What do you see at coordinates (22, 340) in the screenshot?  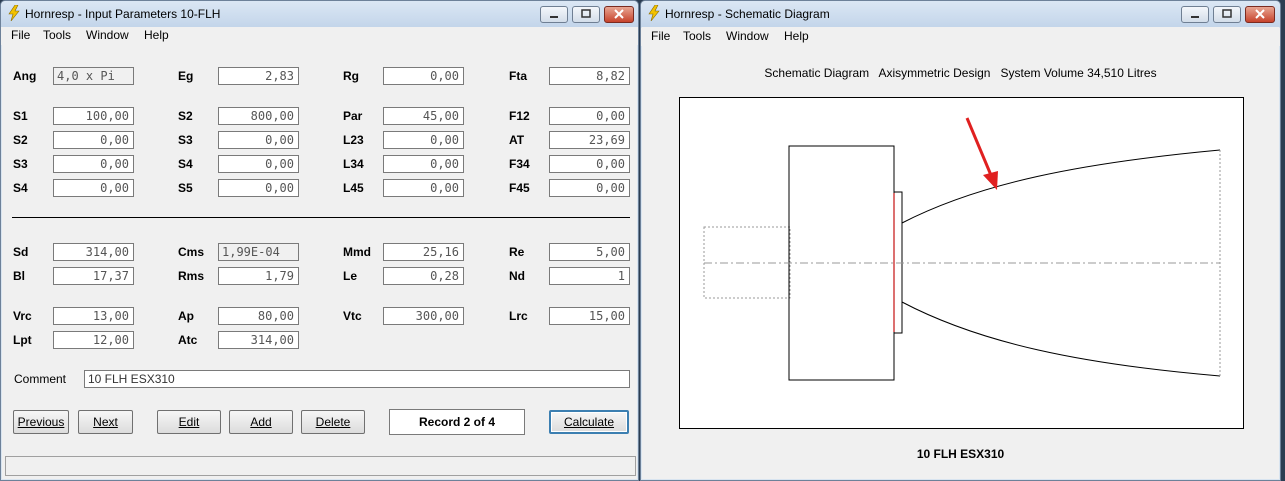 I see `param-label-lpt: Lpt` at bounding box center [22, 340].